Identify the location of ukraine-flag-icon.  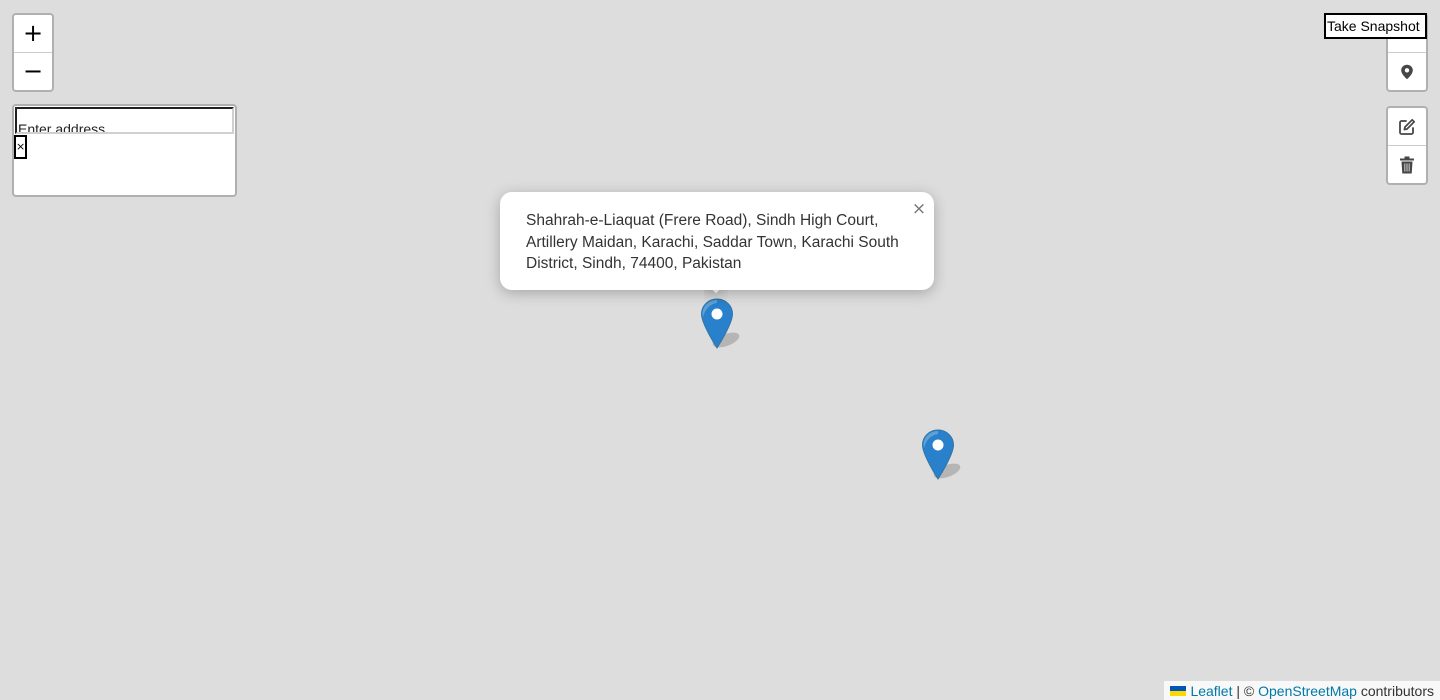
(1178, 691).